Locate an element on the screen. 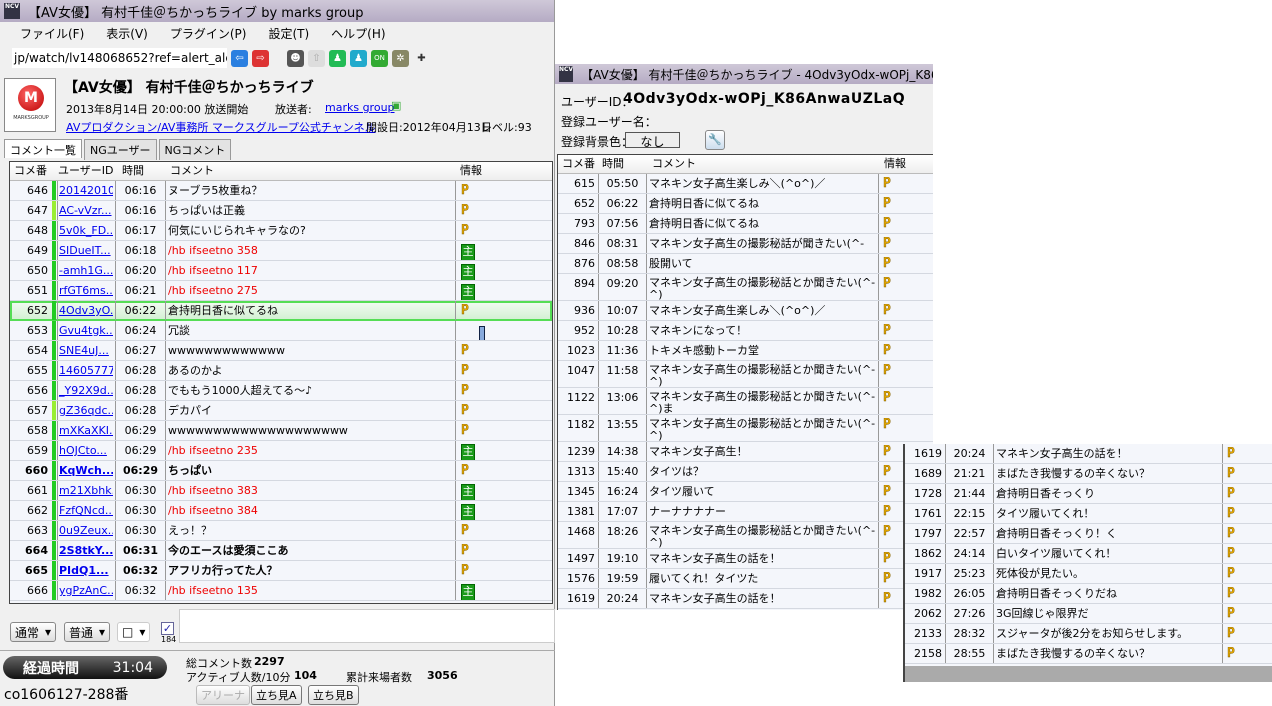  table-row: 1728 21:44 倉持明日香そっくり P is located at coordinates (1088, 494).